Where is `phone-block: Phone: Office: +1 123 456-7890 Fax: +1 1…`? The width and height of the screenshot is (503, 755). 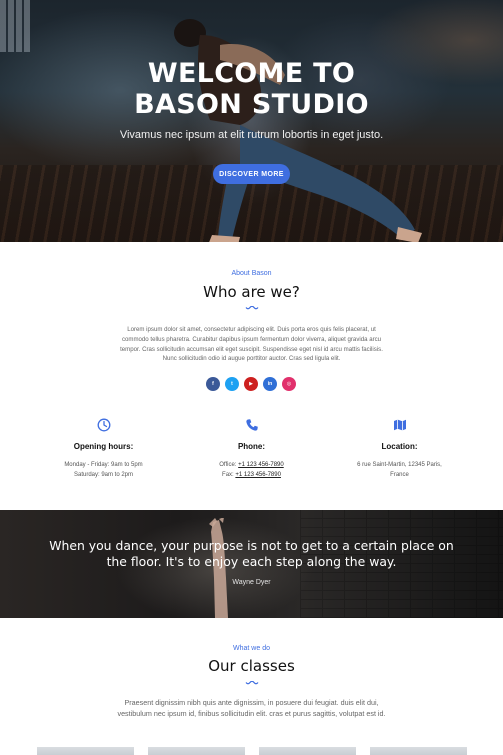
phone-block: Phone: Office: +1 123 456-7890 Fax: +1 1… is located at coordinates (251, 449).